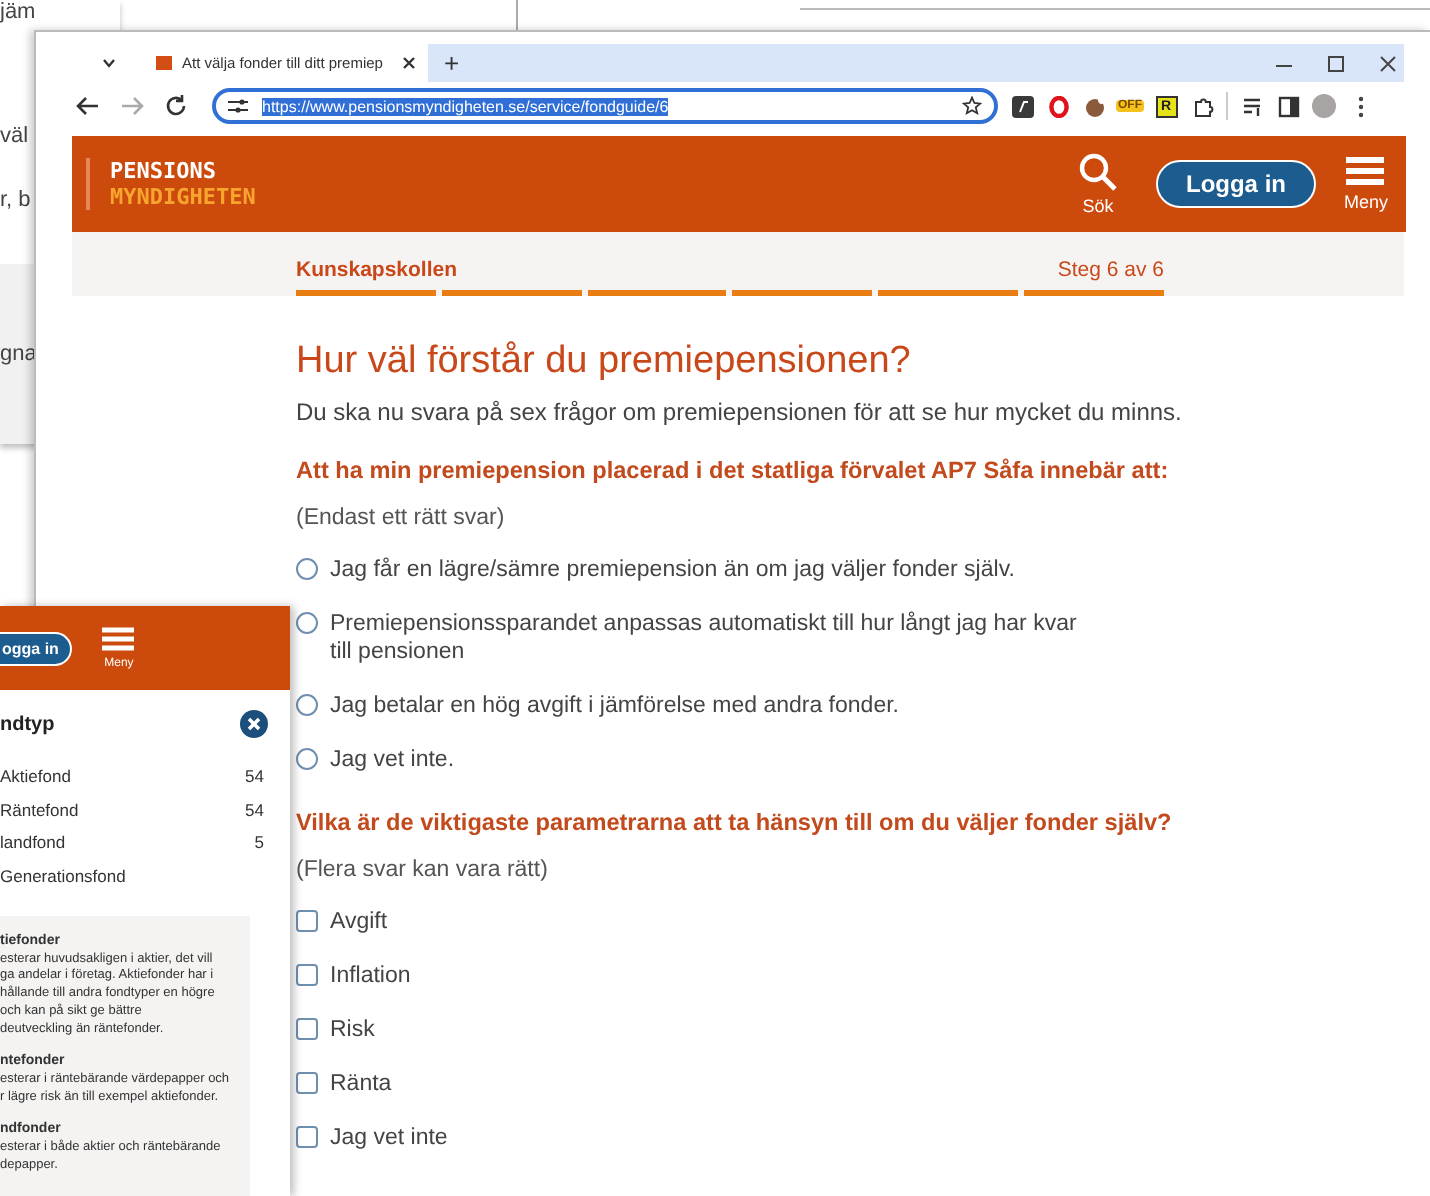  I want to click on option-label: Premiepensionssparandet anpassas automatiskt till hur långt jag har kvar till pensionen, so click(713, 638).